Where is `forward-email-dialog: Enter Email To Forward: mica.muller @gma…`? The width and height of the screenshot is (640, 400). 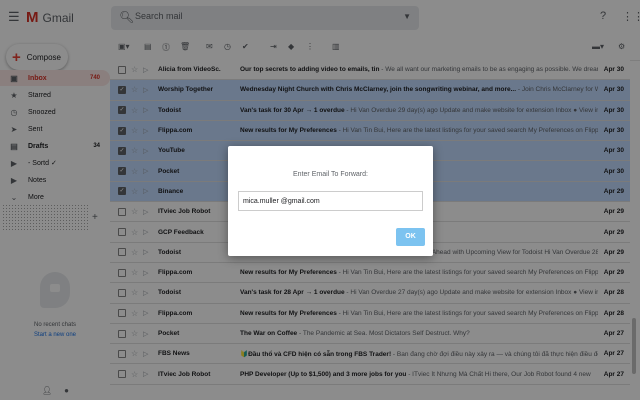 forward-email-dialog: Enter Email To Forward: mica.muller @gma… is located at coordinates (330, 201).